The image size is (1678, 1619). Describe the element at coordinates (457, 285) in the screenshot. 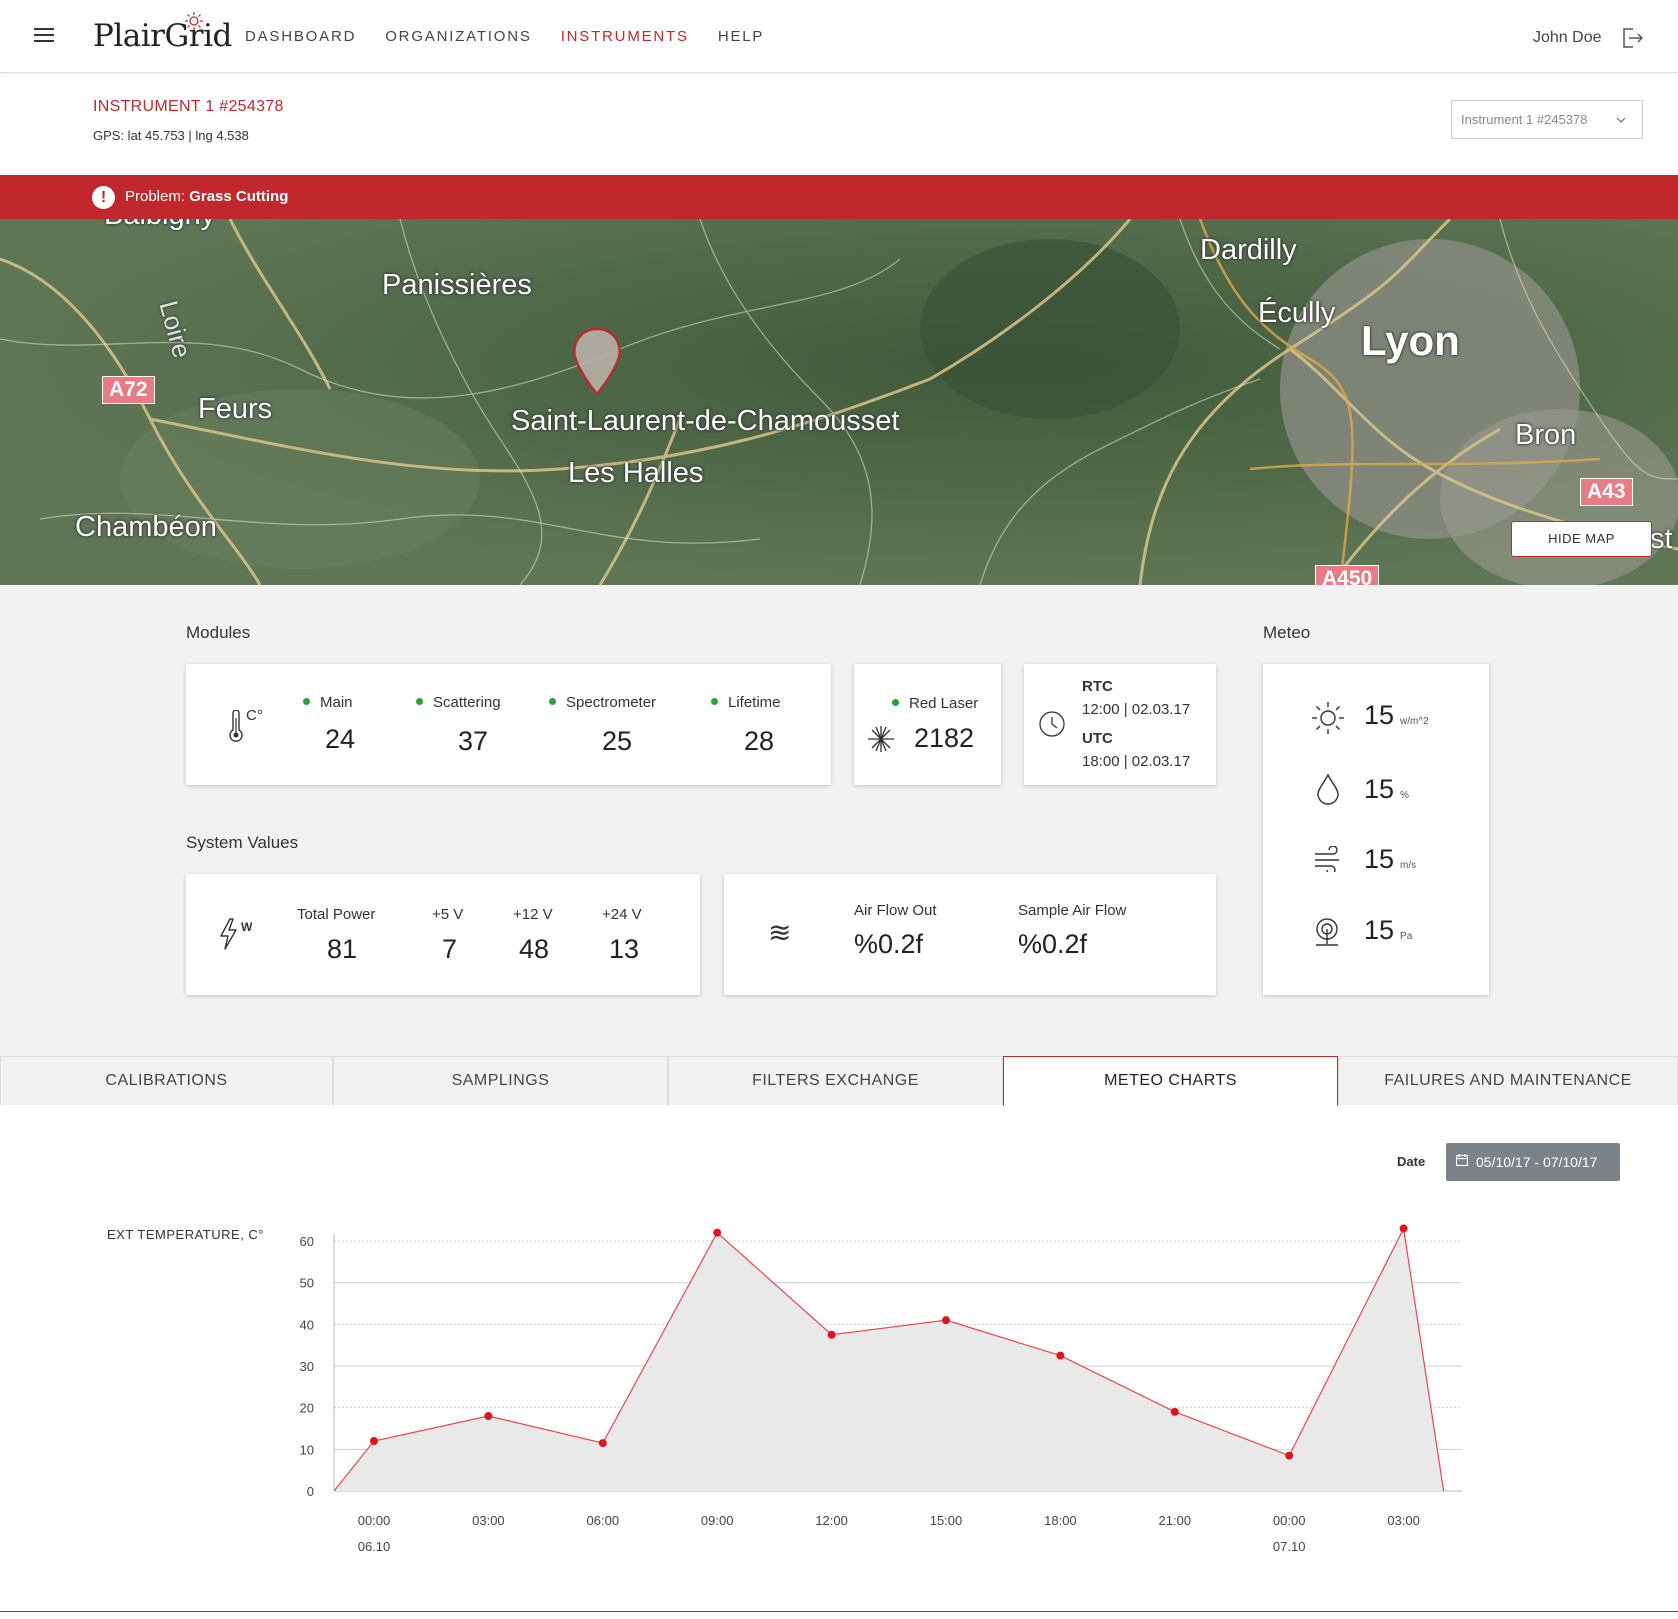

I see `map-label: Panissières` at that location.